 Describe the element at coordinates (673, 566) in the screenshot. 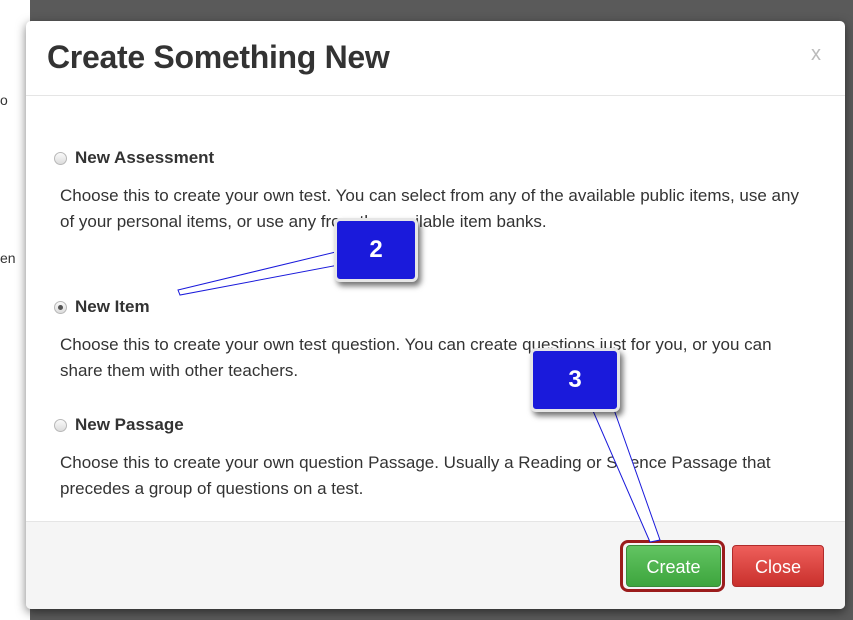

I see `create-button: Create` at that location.